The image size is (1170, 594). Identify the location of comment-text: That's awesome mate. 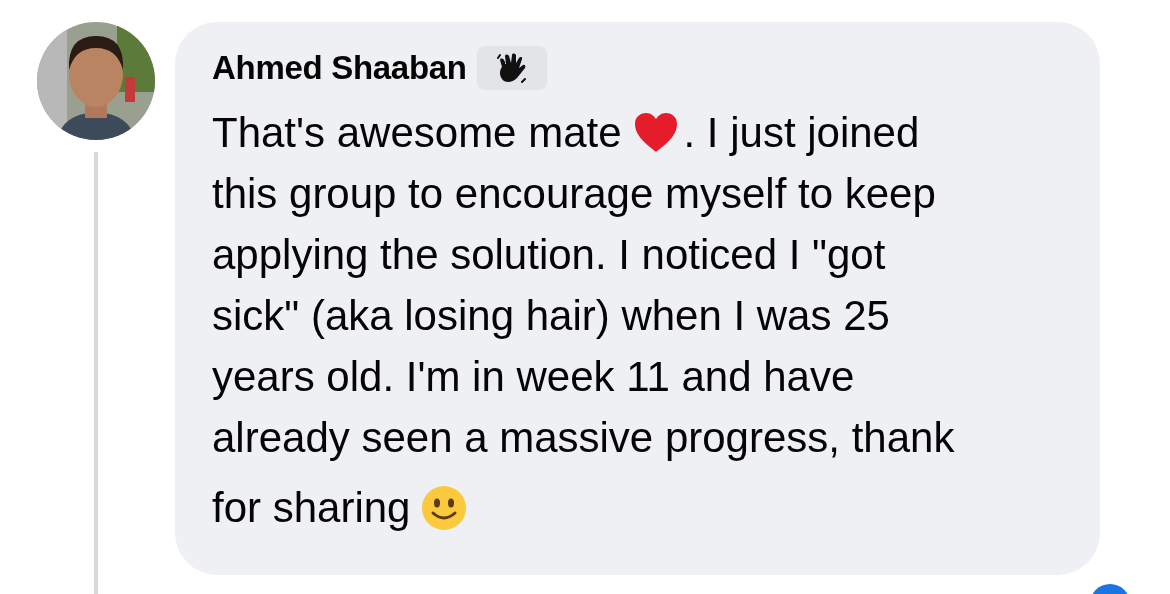
(417, 132).